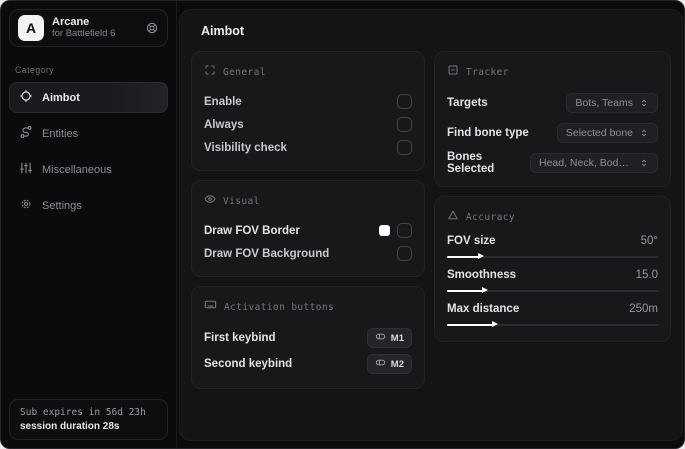 This screenshot has height=449, width=685. Describe the element at coordinates (152, 28) in the screenshot. I see `target-lifebuoy-icon` at that location.